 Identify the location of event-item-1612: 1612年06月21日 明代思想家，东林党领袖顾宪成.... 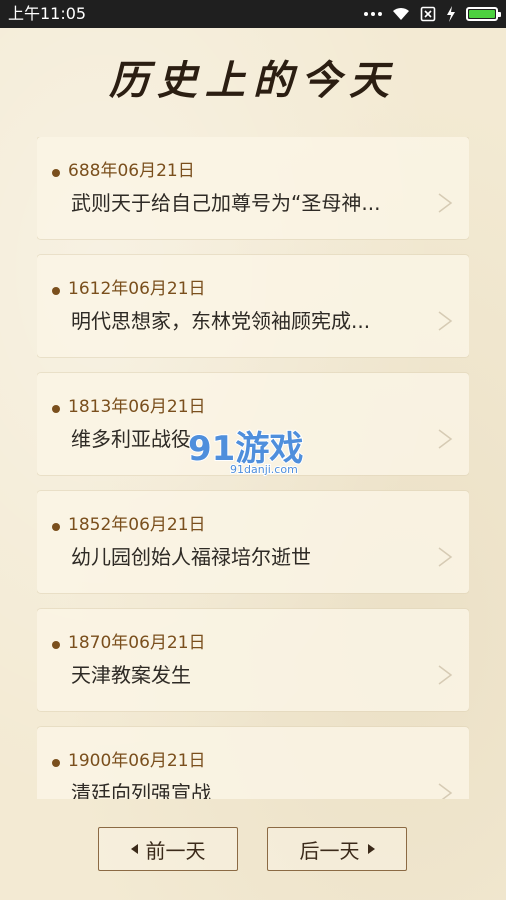
(253, 306).